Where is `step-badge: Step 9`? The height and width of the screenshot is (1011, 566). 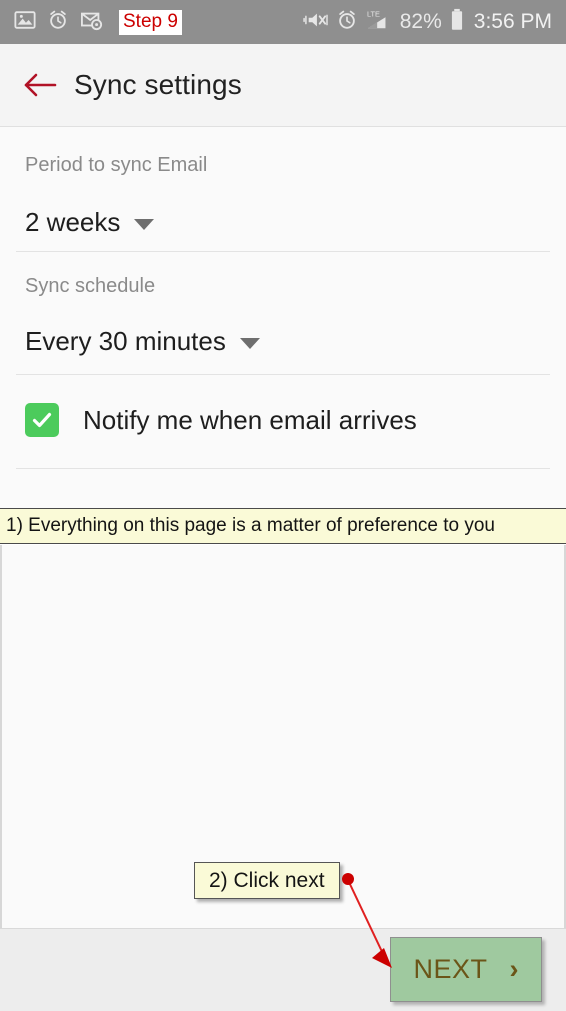
step-badge: Step 9 is located at coordinates (150, 22).